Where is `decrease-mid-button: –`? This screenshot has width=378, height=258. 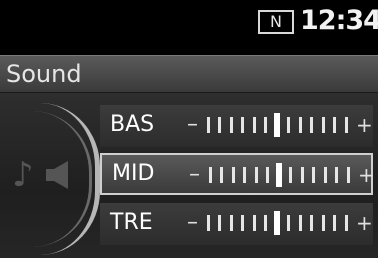 decrease-mid-button: – is located at coordinates (194, 175).